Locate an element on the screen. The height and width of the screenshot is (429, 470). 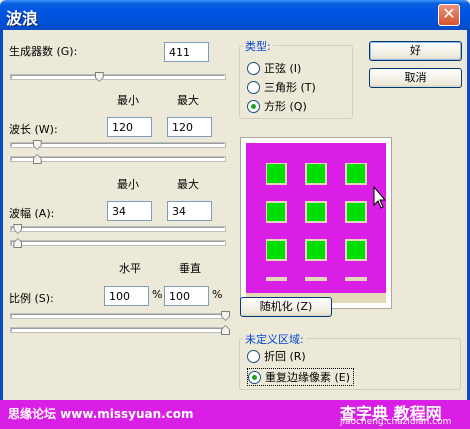
scale-vertical-input is located at coordinates (186, 296).